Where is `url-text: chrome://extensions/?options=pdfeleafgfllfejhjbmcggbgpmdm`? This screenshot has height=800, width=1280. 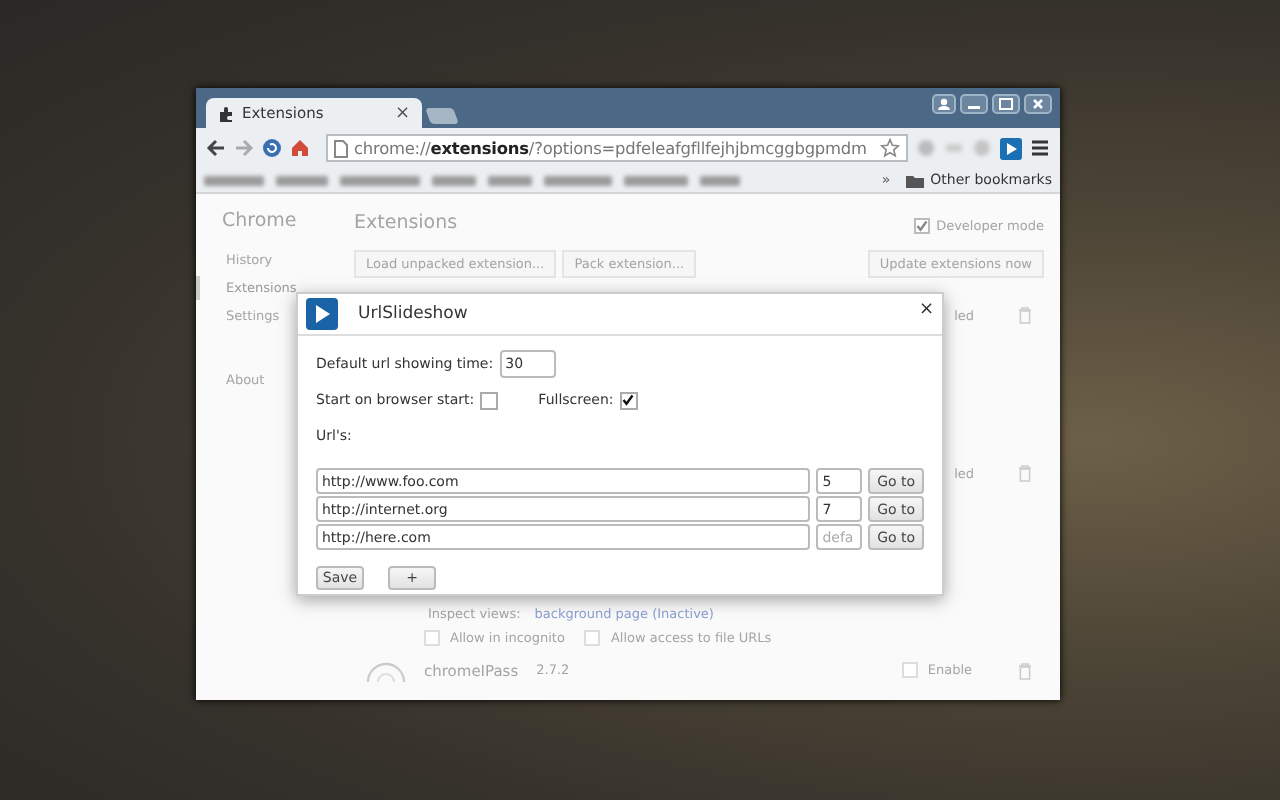
url-text: chrome://extensions/?options=pdfeleafgfllfejhjbmcggbgpmdm is located at coordinates (611, 148).